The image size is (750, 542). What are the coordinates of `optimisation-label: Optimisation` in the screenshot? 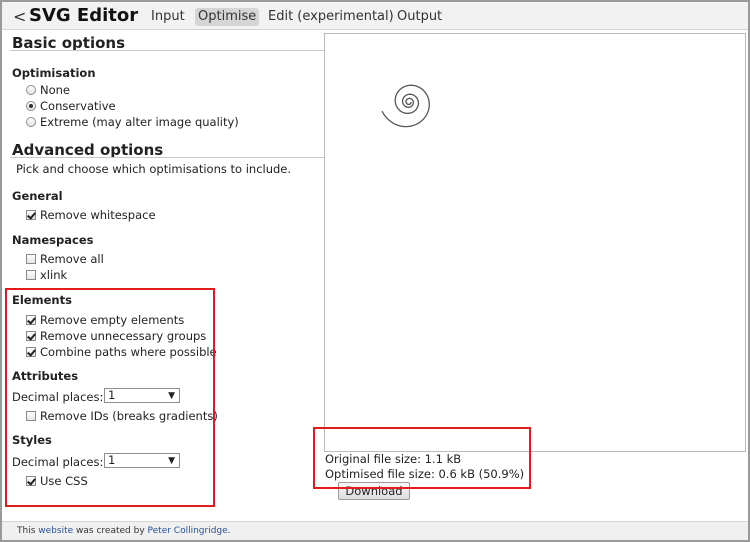 It's located at (54, 73).